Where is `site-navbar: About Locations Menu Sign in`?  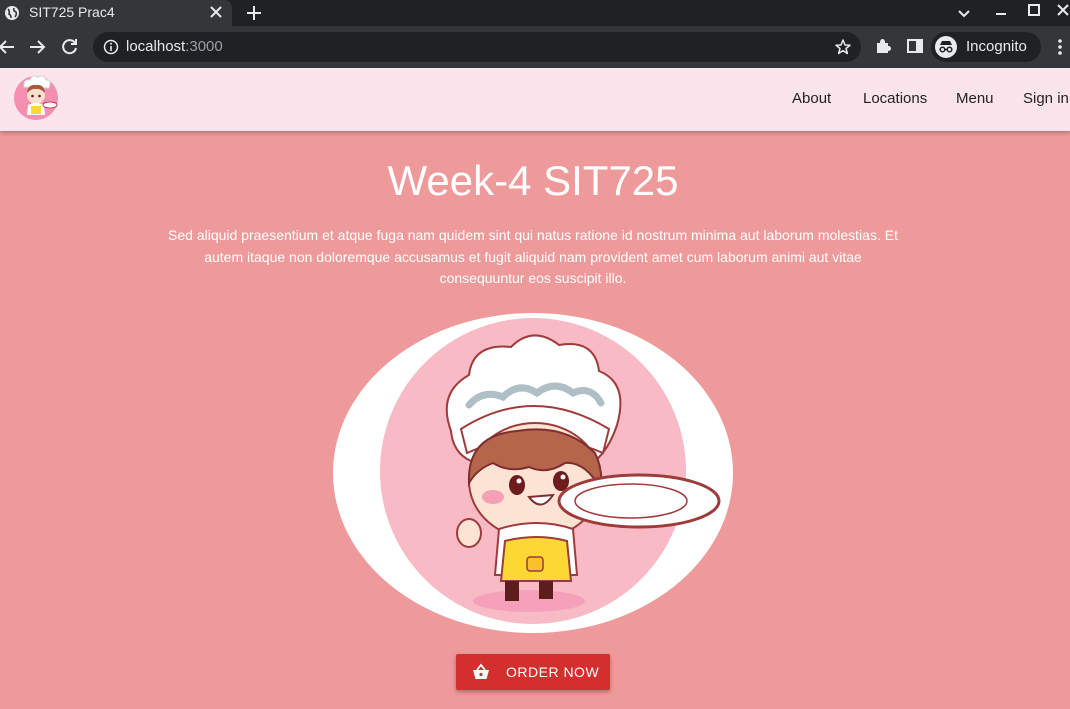
site-navbar: About Locations Menu Sign in is located at coordinates (535, 99).